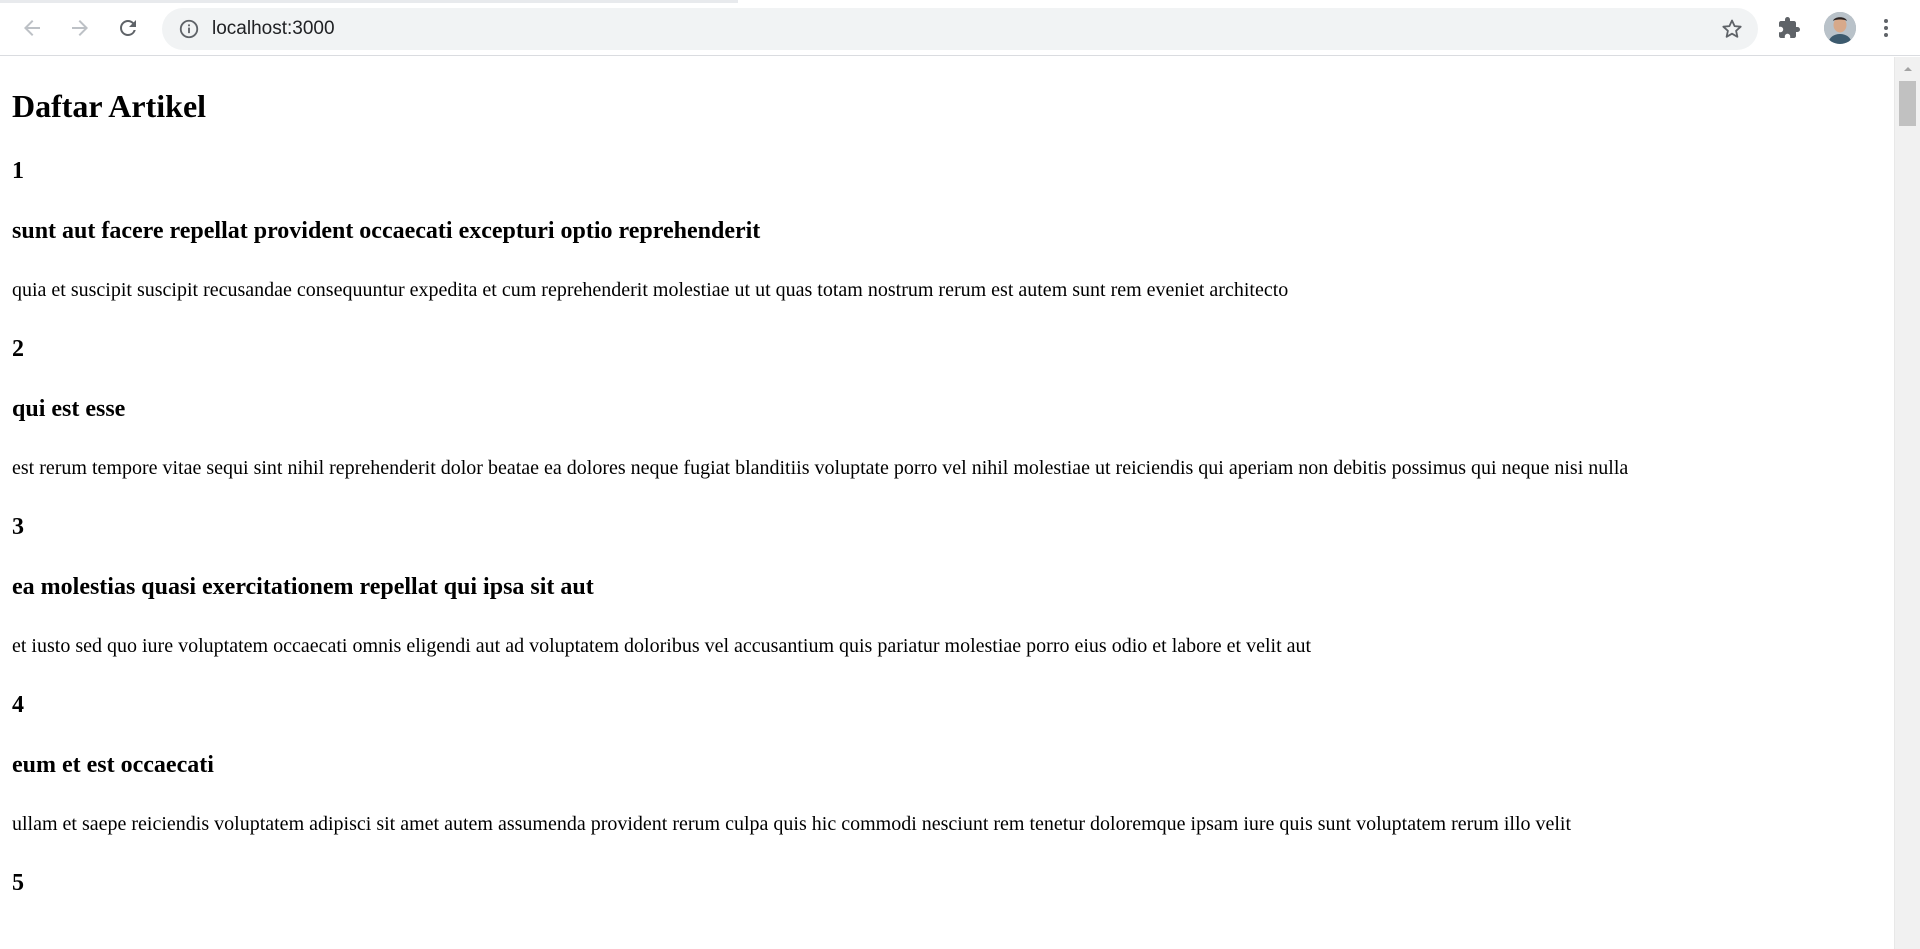  I want to click on address-bar: localhost:3000, so click(960, 29).